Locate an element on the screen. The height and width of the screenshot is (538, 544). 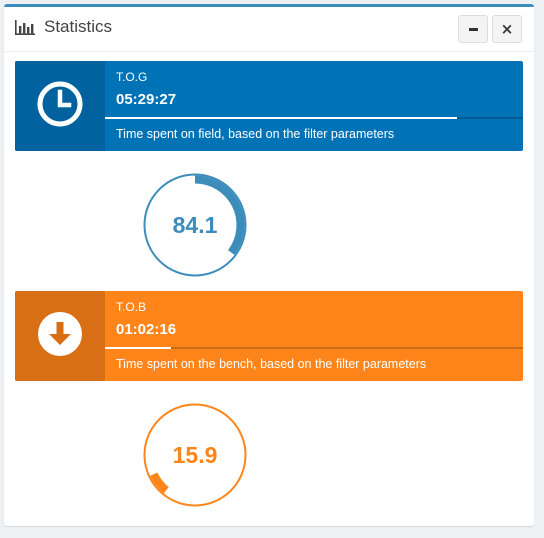
close-button: × is located at coordinates (507, 29).